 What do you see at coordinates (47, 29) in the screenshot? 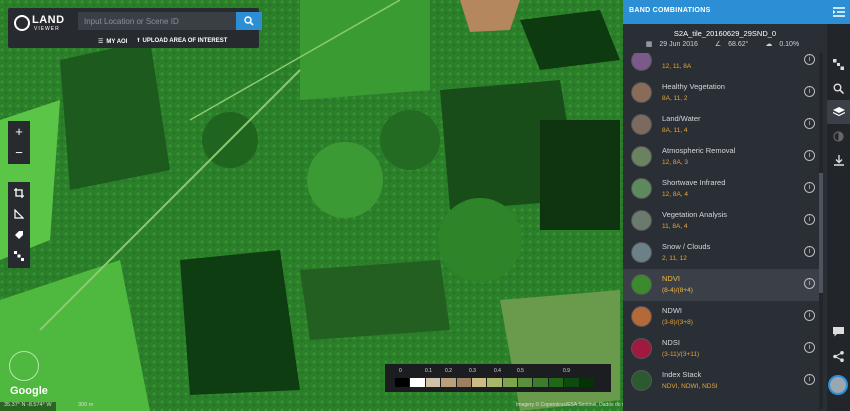
I see `logo-subtext: VIEWER` at bounding box center [47, 29].